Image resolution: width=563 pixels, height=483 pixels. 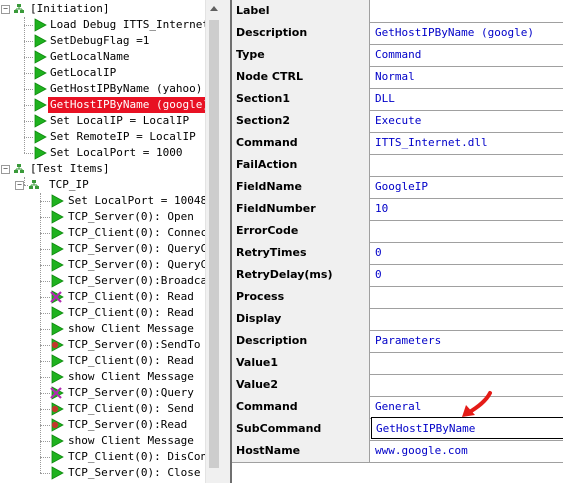 I want to click on property-name: Value1, so click(x=301, y=363).